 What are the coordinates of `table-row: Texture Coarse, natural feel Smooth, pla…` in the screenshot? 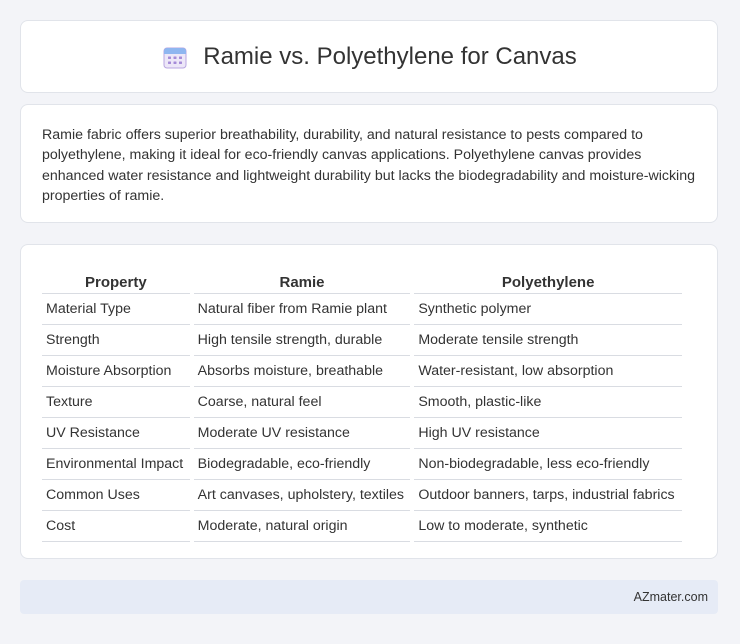 It's located at (362, 402).